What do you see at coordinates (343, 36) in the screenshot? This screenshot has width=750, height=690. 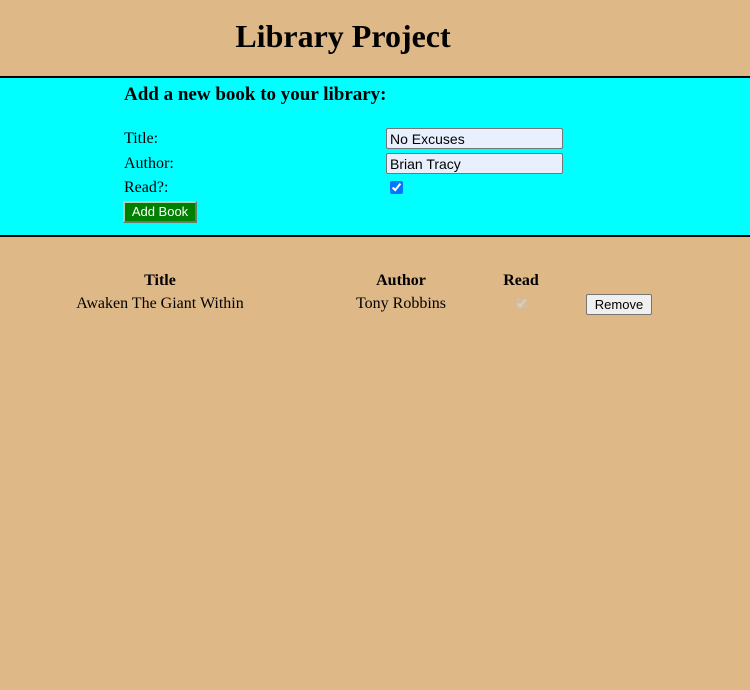 I see `page-title: Library Project` at bounding box center [343, 36].